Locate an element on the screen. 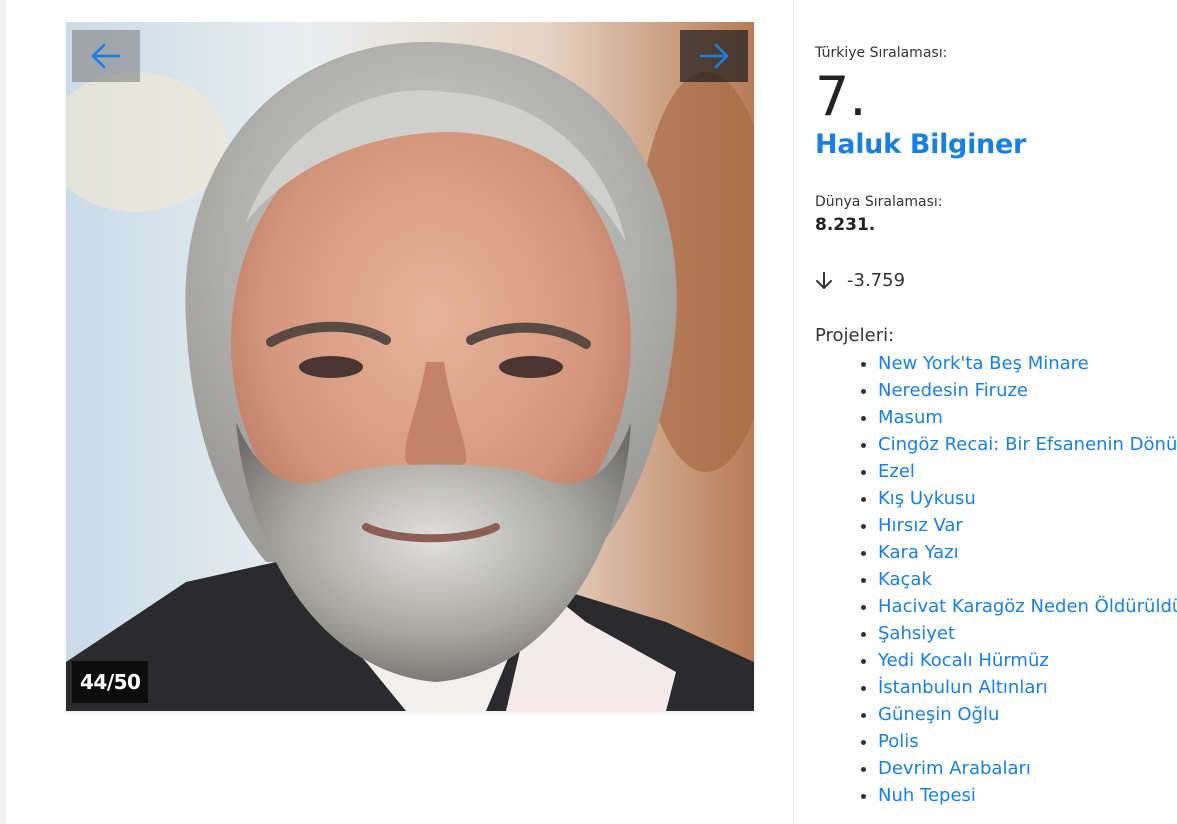 The width and height of the screenshot is (1177, 824). project-link: Ezel is located at coordinates (896, 471).